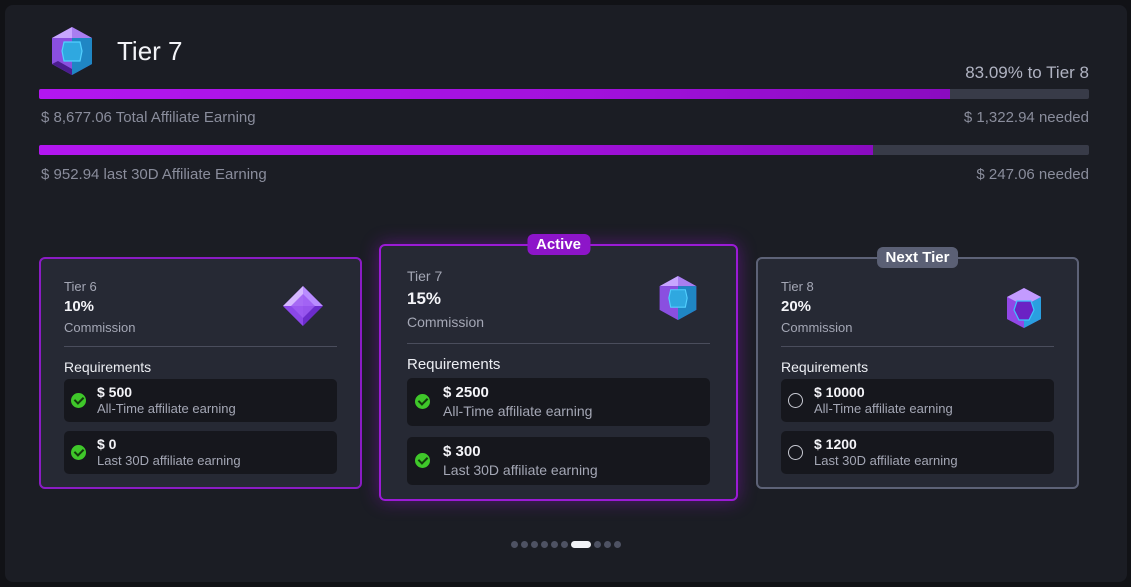 The image size is (1131, 587). I want to click on progress-to-next-tier: 83.09% to Tier 8, so click(1027, 72).